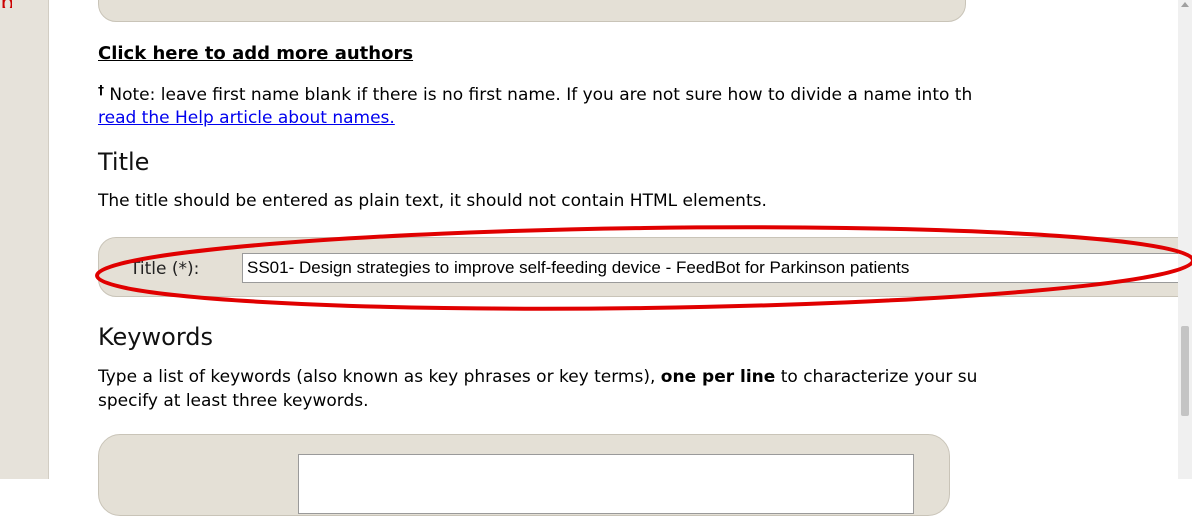 Image resolution: width=1192 pixels, height=516 pixels. I want to click on keywords-description-line2: specify at least three keywords., so click(233, 401).